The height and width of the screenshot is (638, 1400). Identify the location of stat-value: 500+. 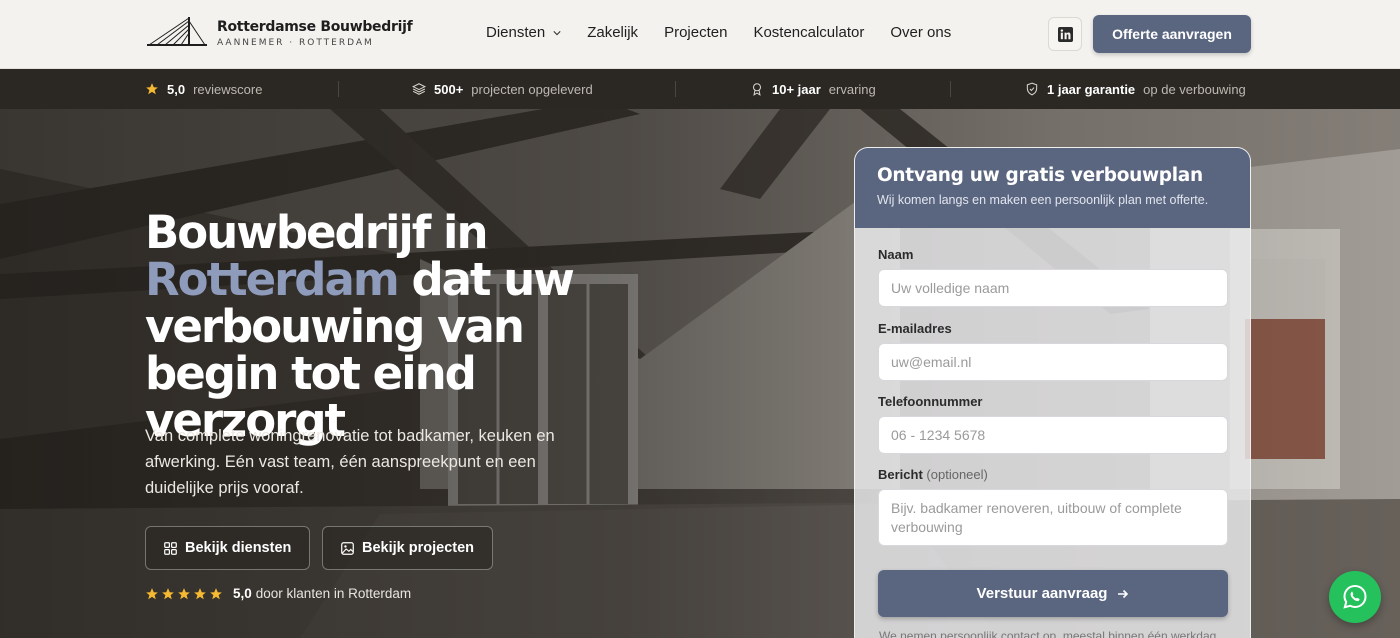
(449, 89).